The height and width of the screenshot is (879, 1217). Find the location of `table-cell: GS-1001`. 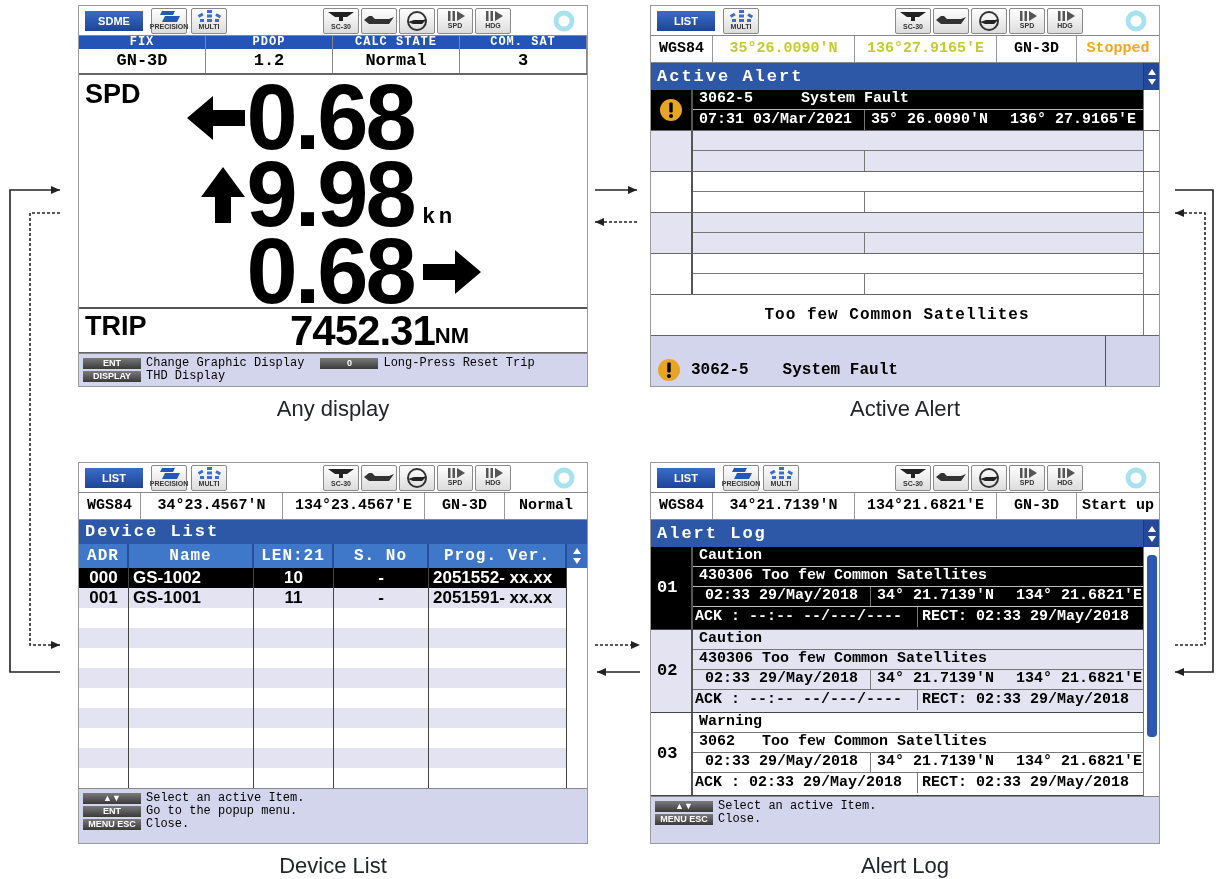

table-cell: GS-1001 is located at coordinates (191, 598).